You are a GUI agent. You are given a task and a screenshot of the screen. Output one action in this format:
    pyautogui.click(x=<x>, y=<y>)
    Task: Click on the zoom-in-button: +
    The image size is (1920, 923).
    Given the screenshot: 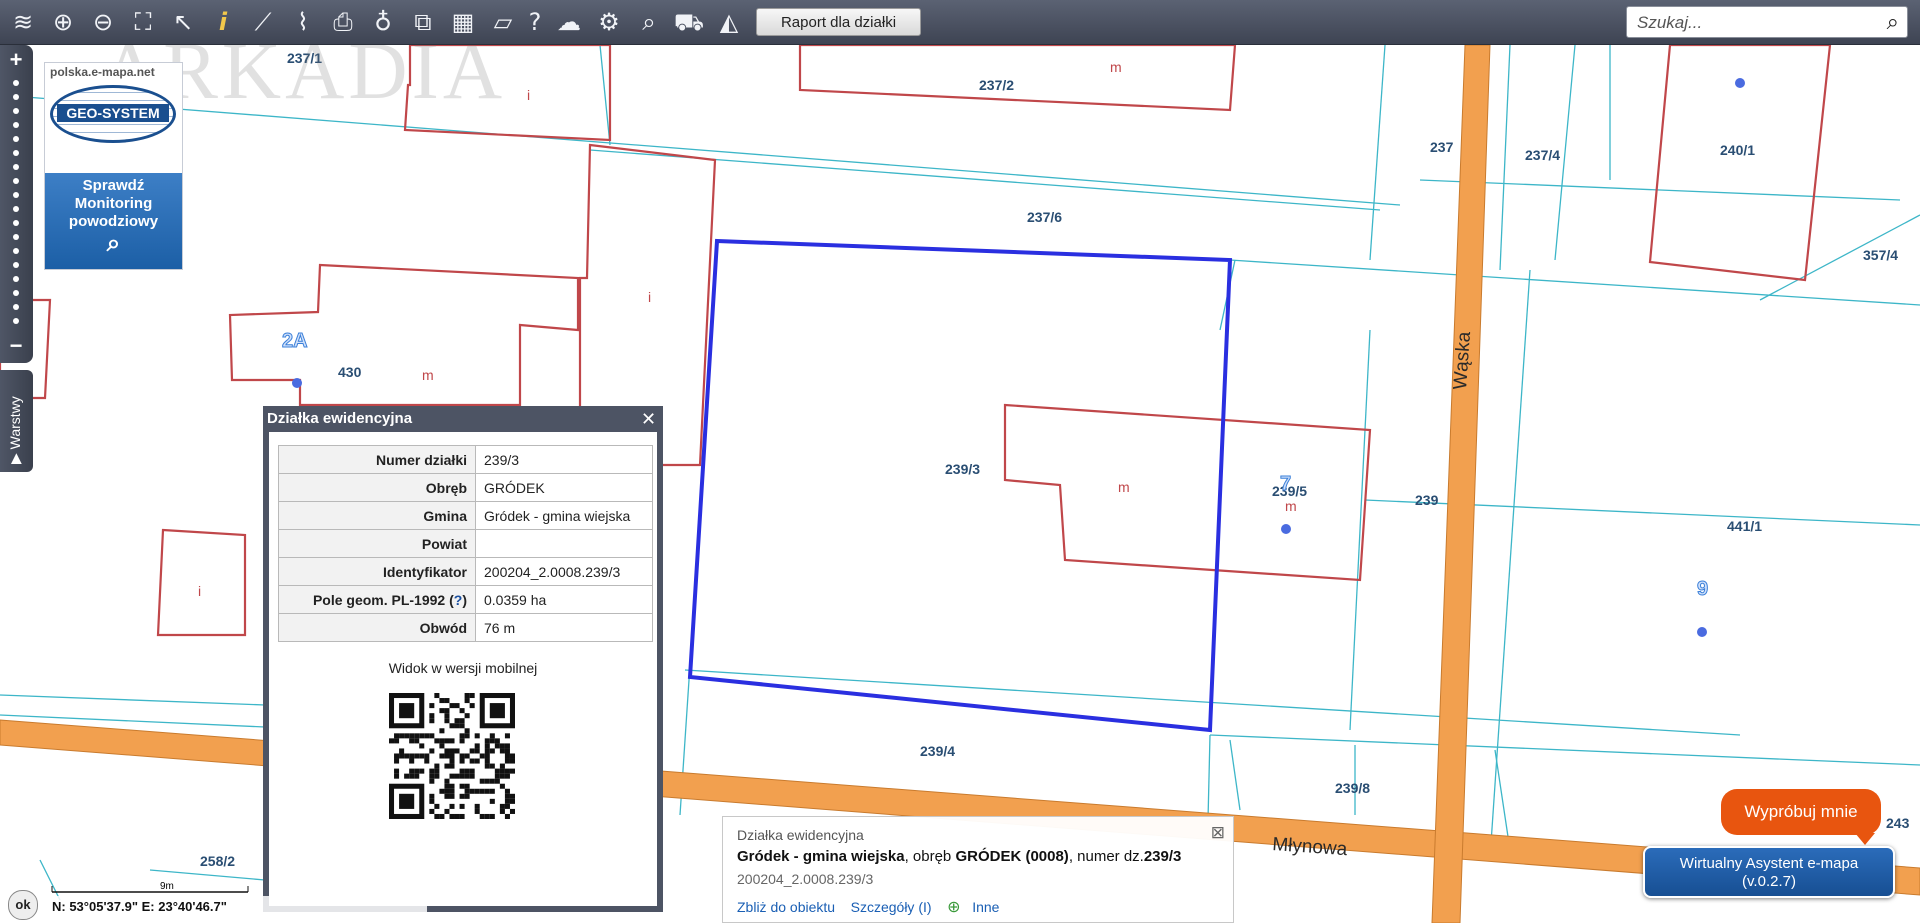 What is the action you would take?
    pyautogui.click(x=16, y=60)
    